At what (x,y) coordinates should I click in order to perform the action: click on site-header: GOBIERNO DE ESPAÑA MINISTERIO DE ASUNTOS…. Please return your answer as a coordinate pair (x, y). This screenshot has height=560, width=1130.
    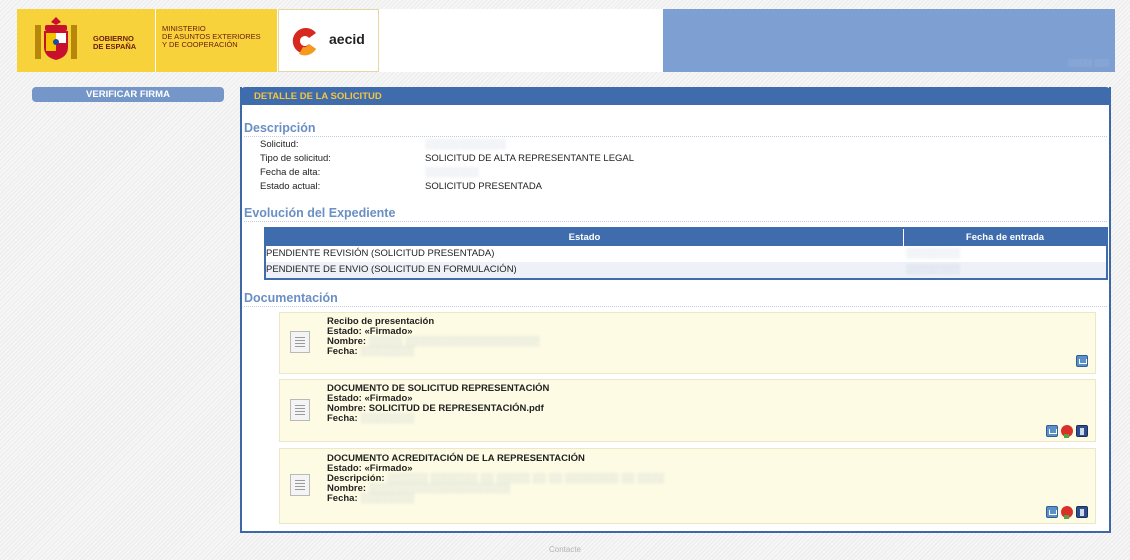
    Looking at the image, I should click on (566, 40).